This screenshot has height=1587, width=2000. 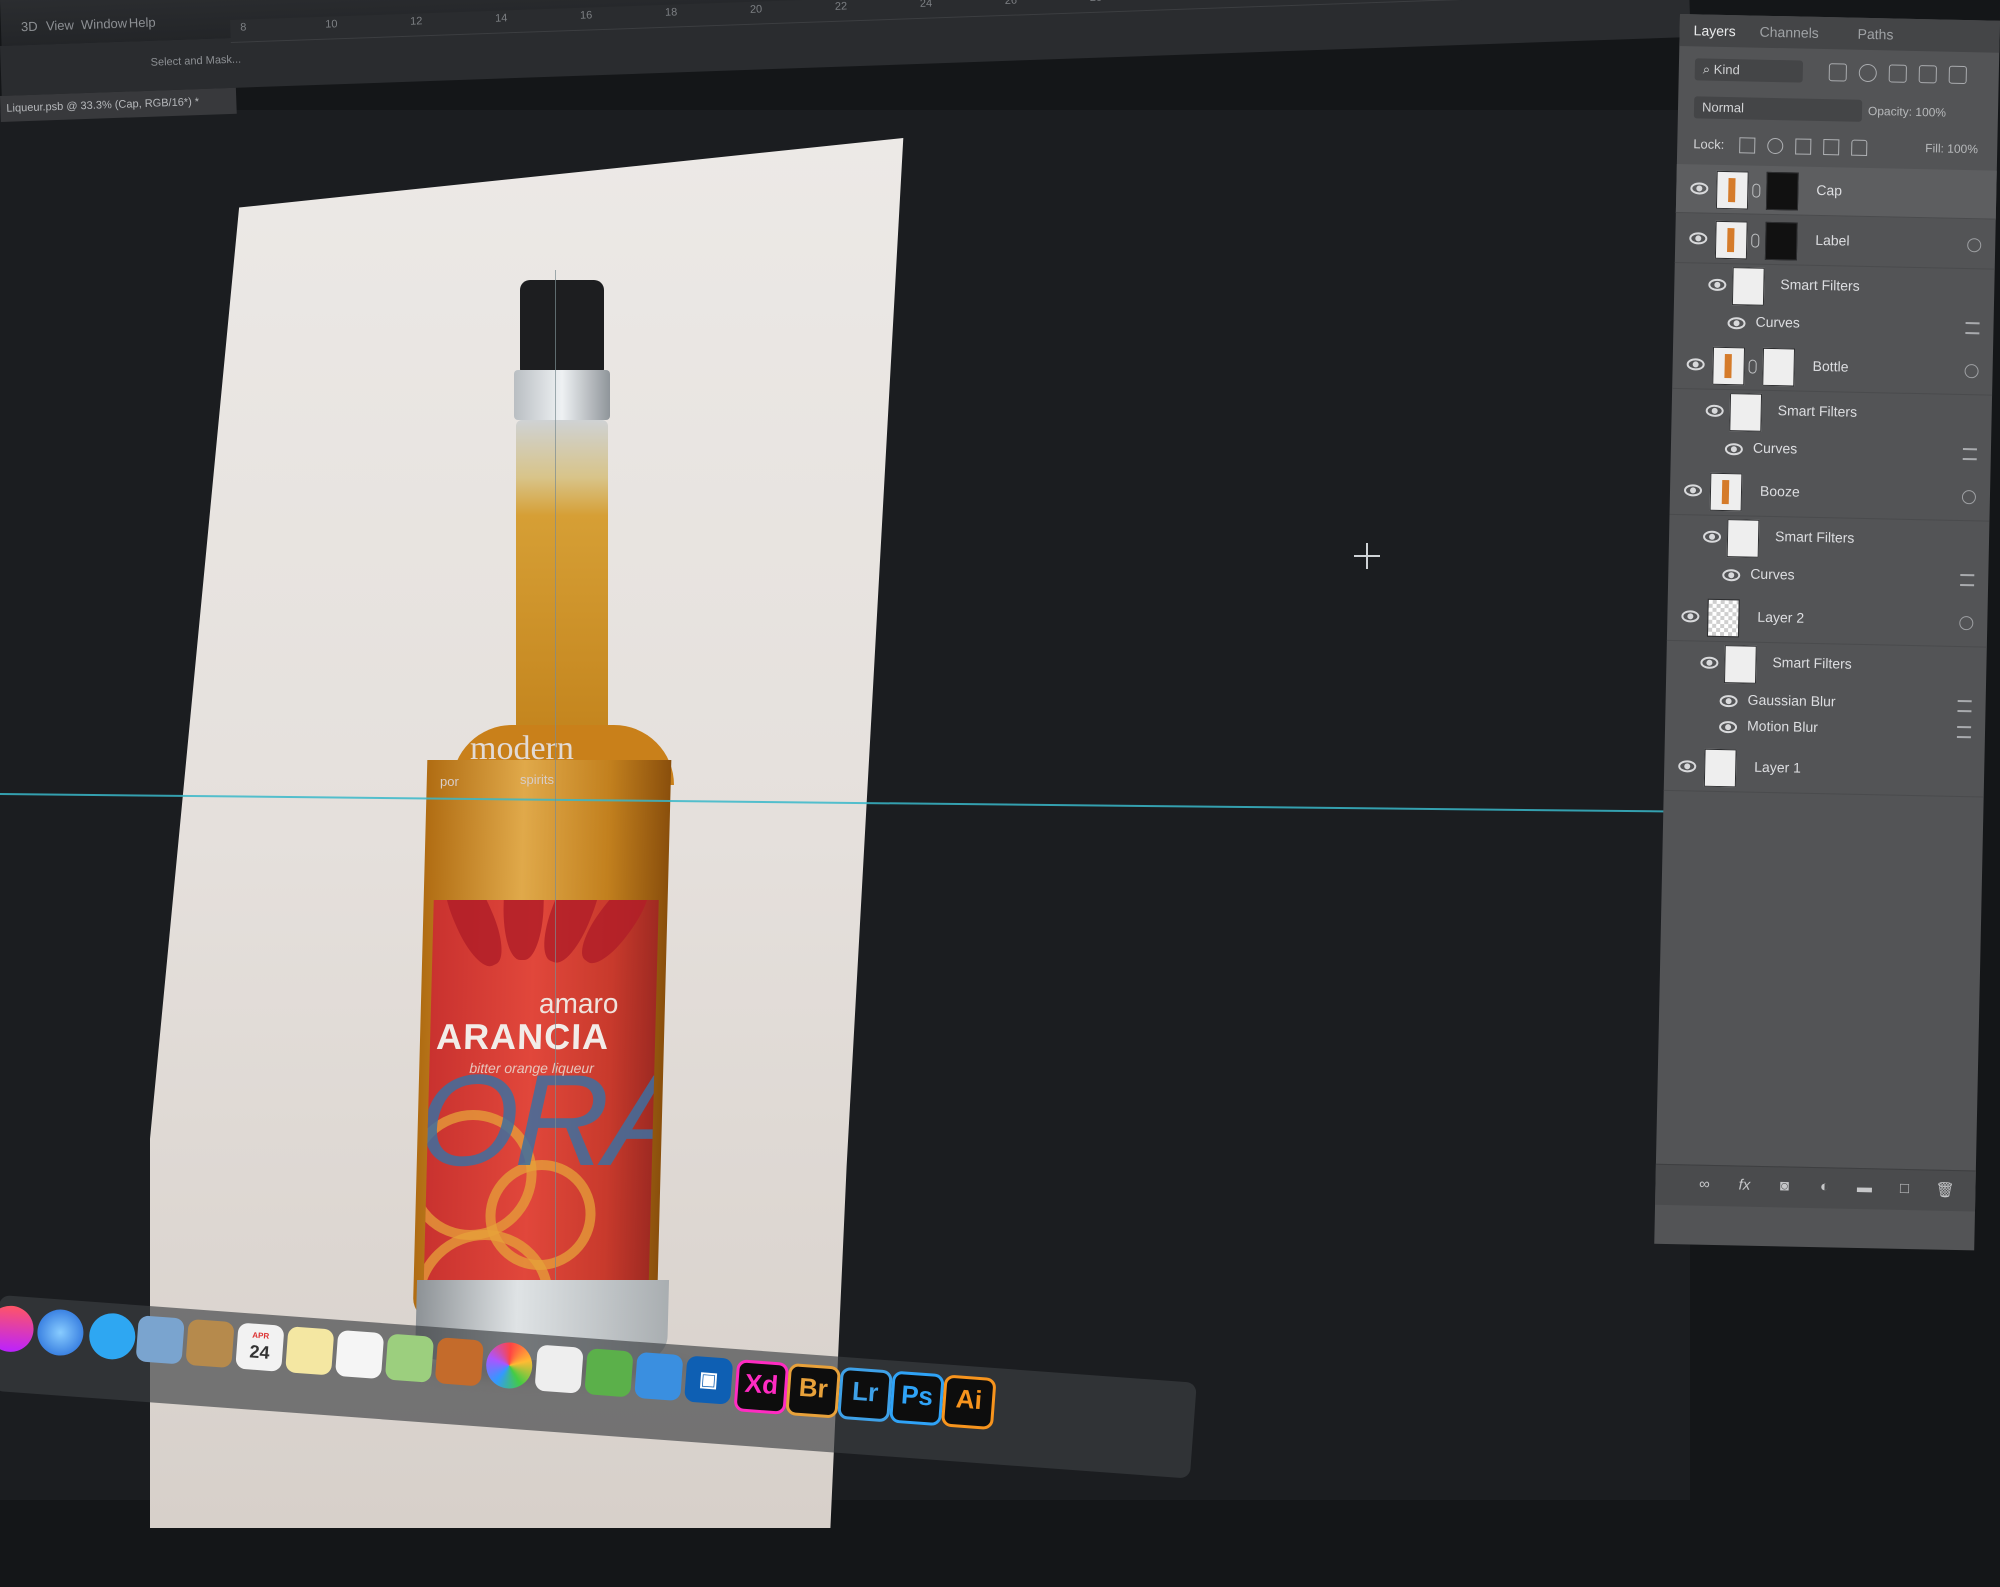 I want to click on itunes-icon, so click(x=18, y=1329).